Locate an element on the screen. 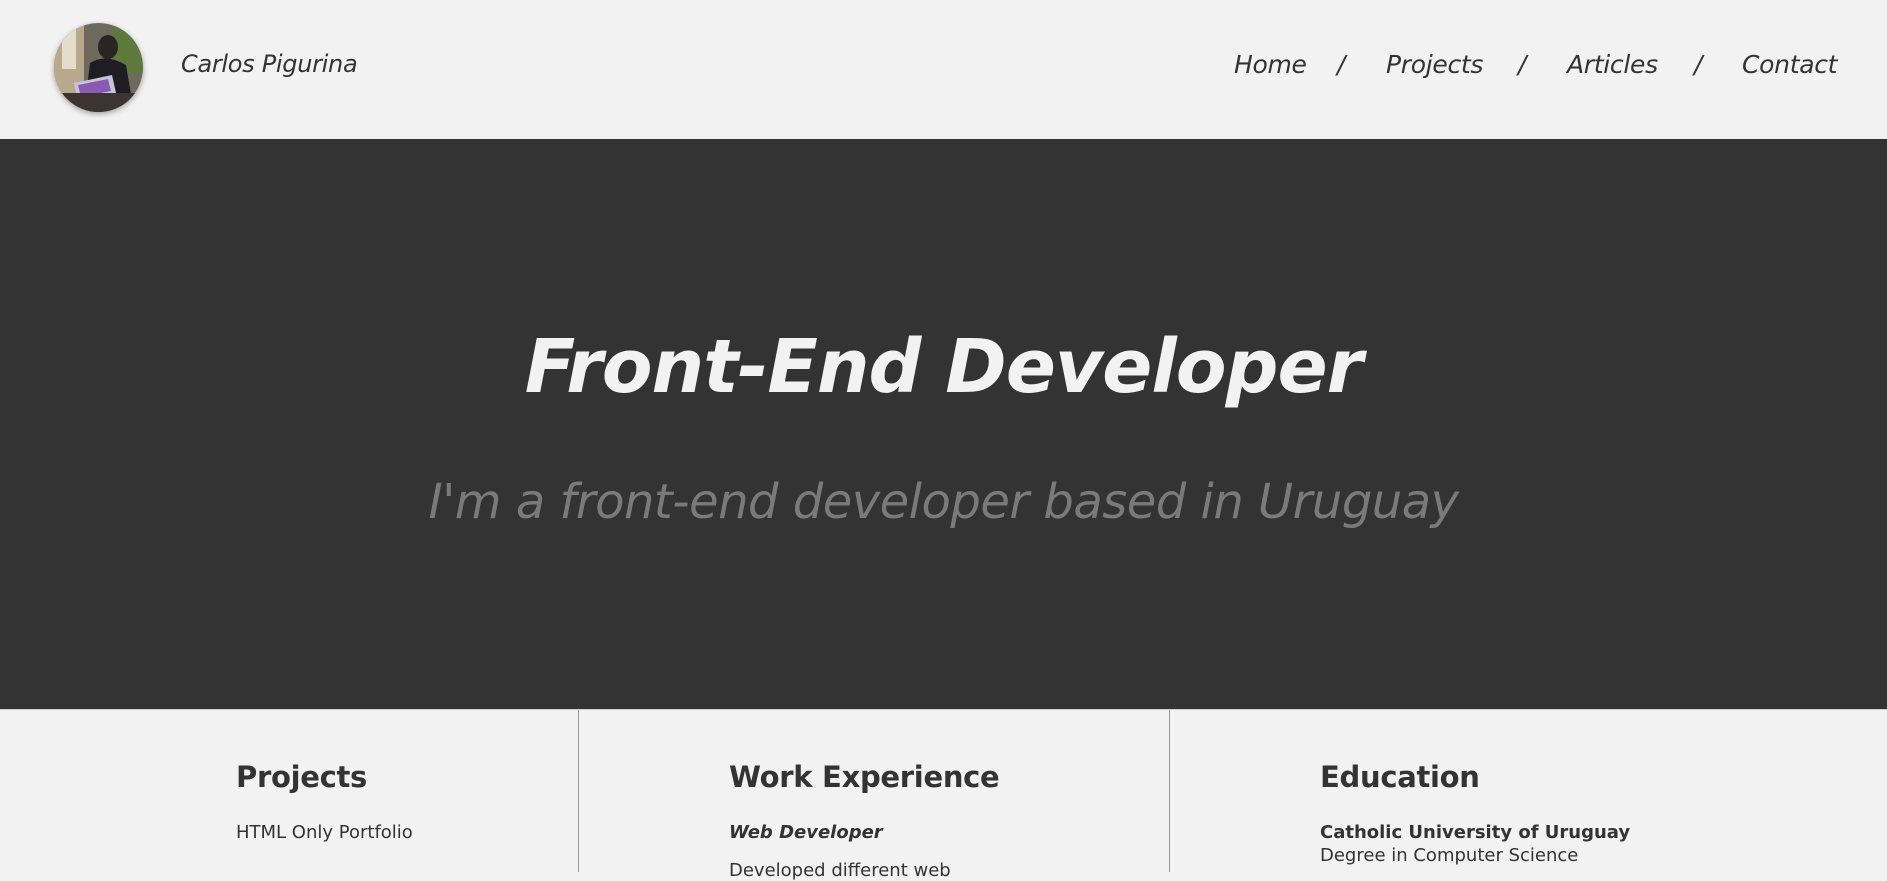 The height and width of the screenshot is (881, 1887). work-role: Web Developer is located at coordinates (806, 832).